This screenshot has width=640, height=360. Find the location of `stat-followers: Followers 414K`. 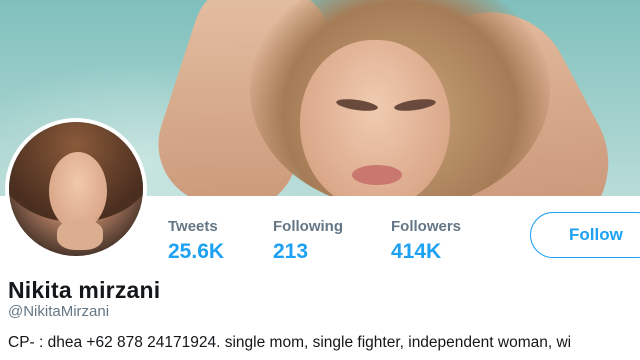

stat-followers: Followers 414K is located at coordinates (426, 241).